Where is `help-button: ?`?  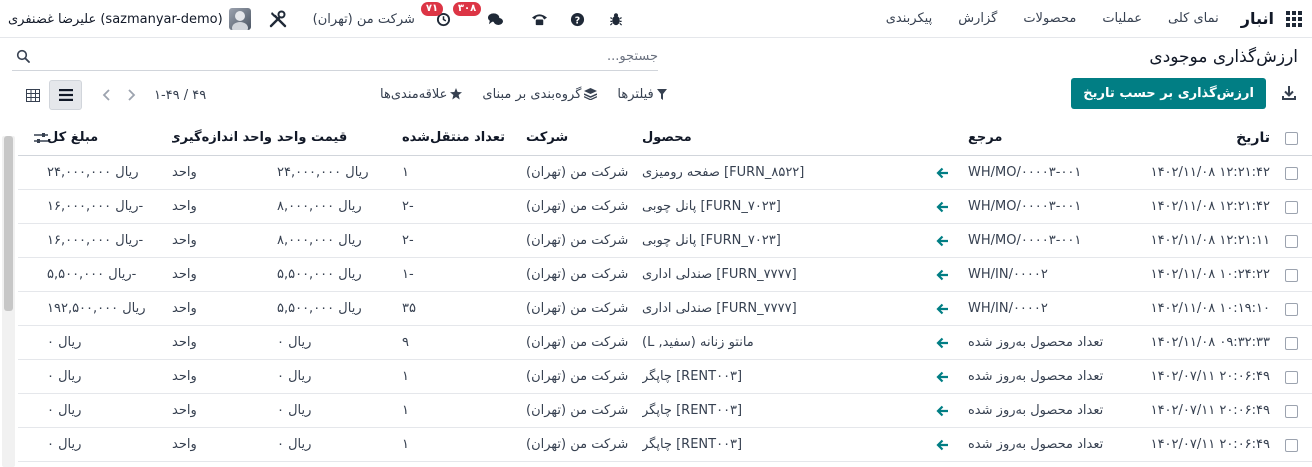 help-button: ? is located at coordinates (578, 19).